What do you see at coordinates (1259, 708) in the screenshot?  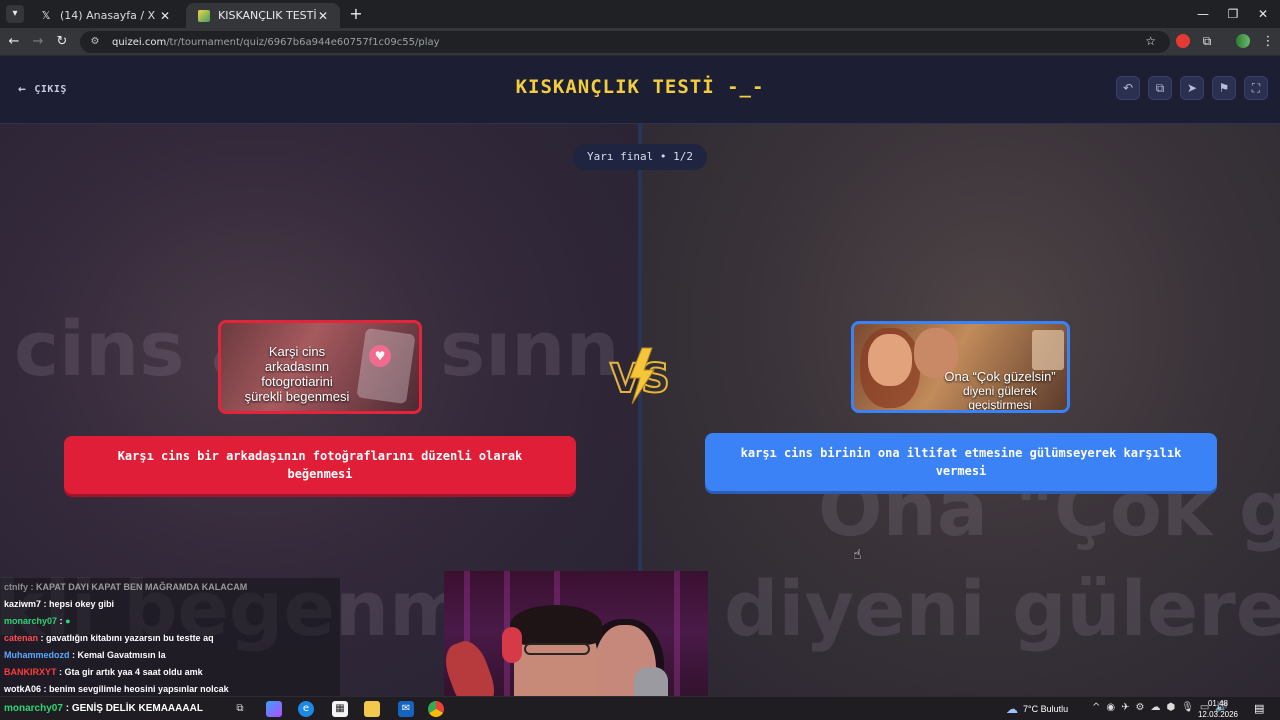 I see `notification-icon: ▤` at bounding box center [1259, 708].